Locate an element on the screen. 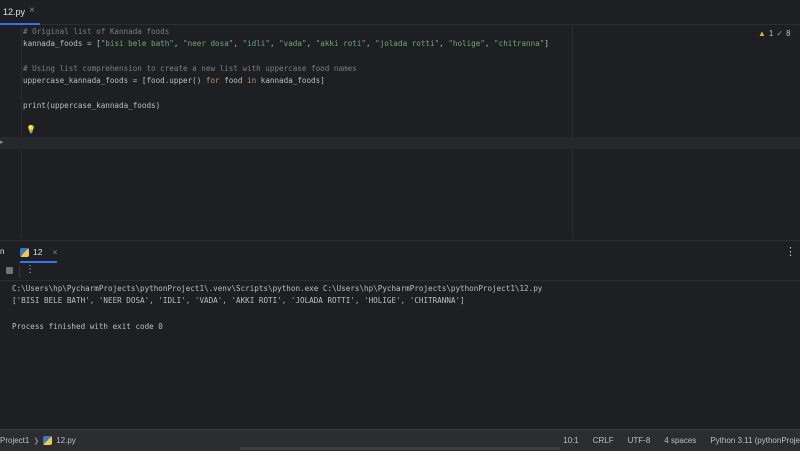 The image size is (800, 451). console-exit-message: Process finished with exit code 0 is located at coordinates (87, 326).